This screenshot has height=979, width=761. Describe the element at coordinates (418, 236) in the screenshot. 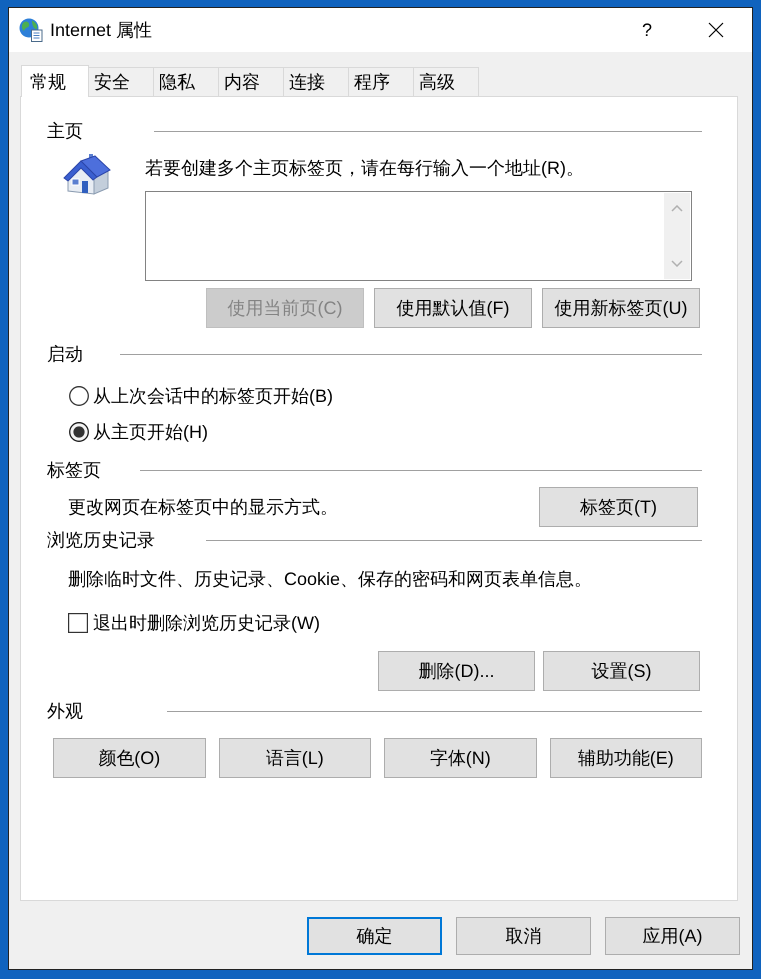

I see `address-field` at that location.